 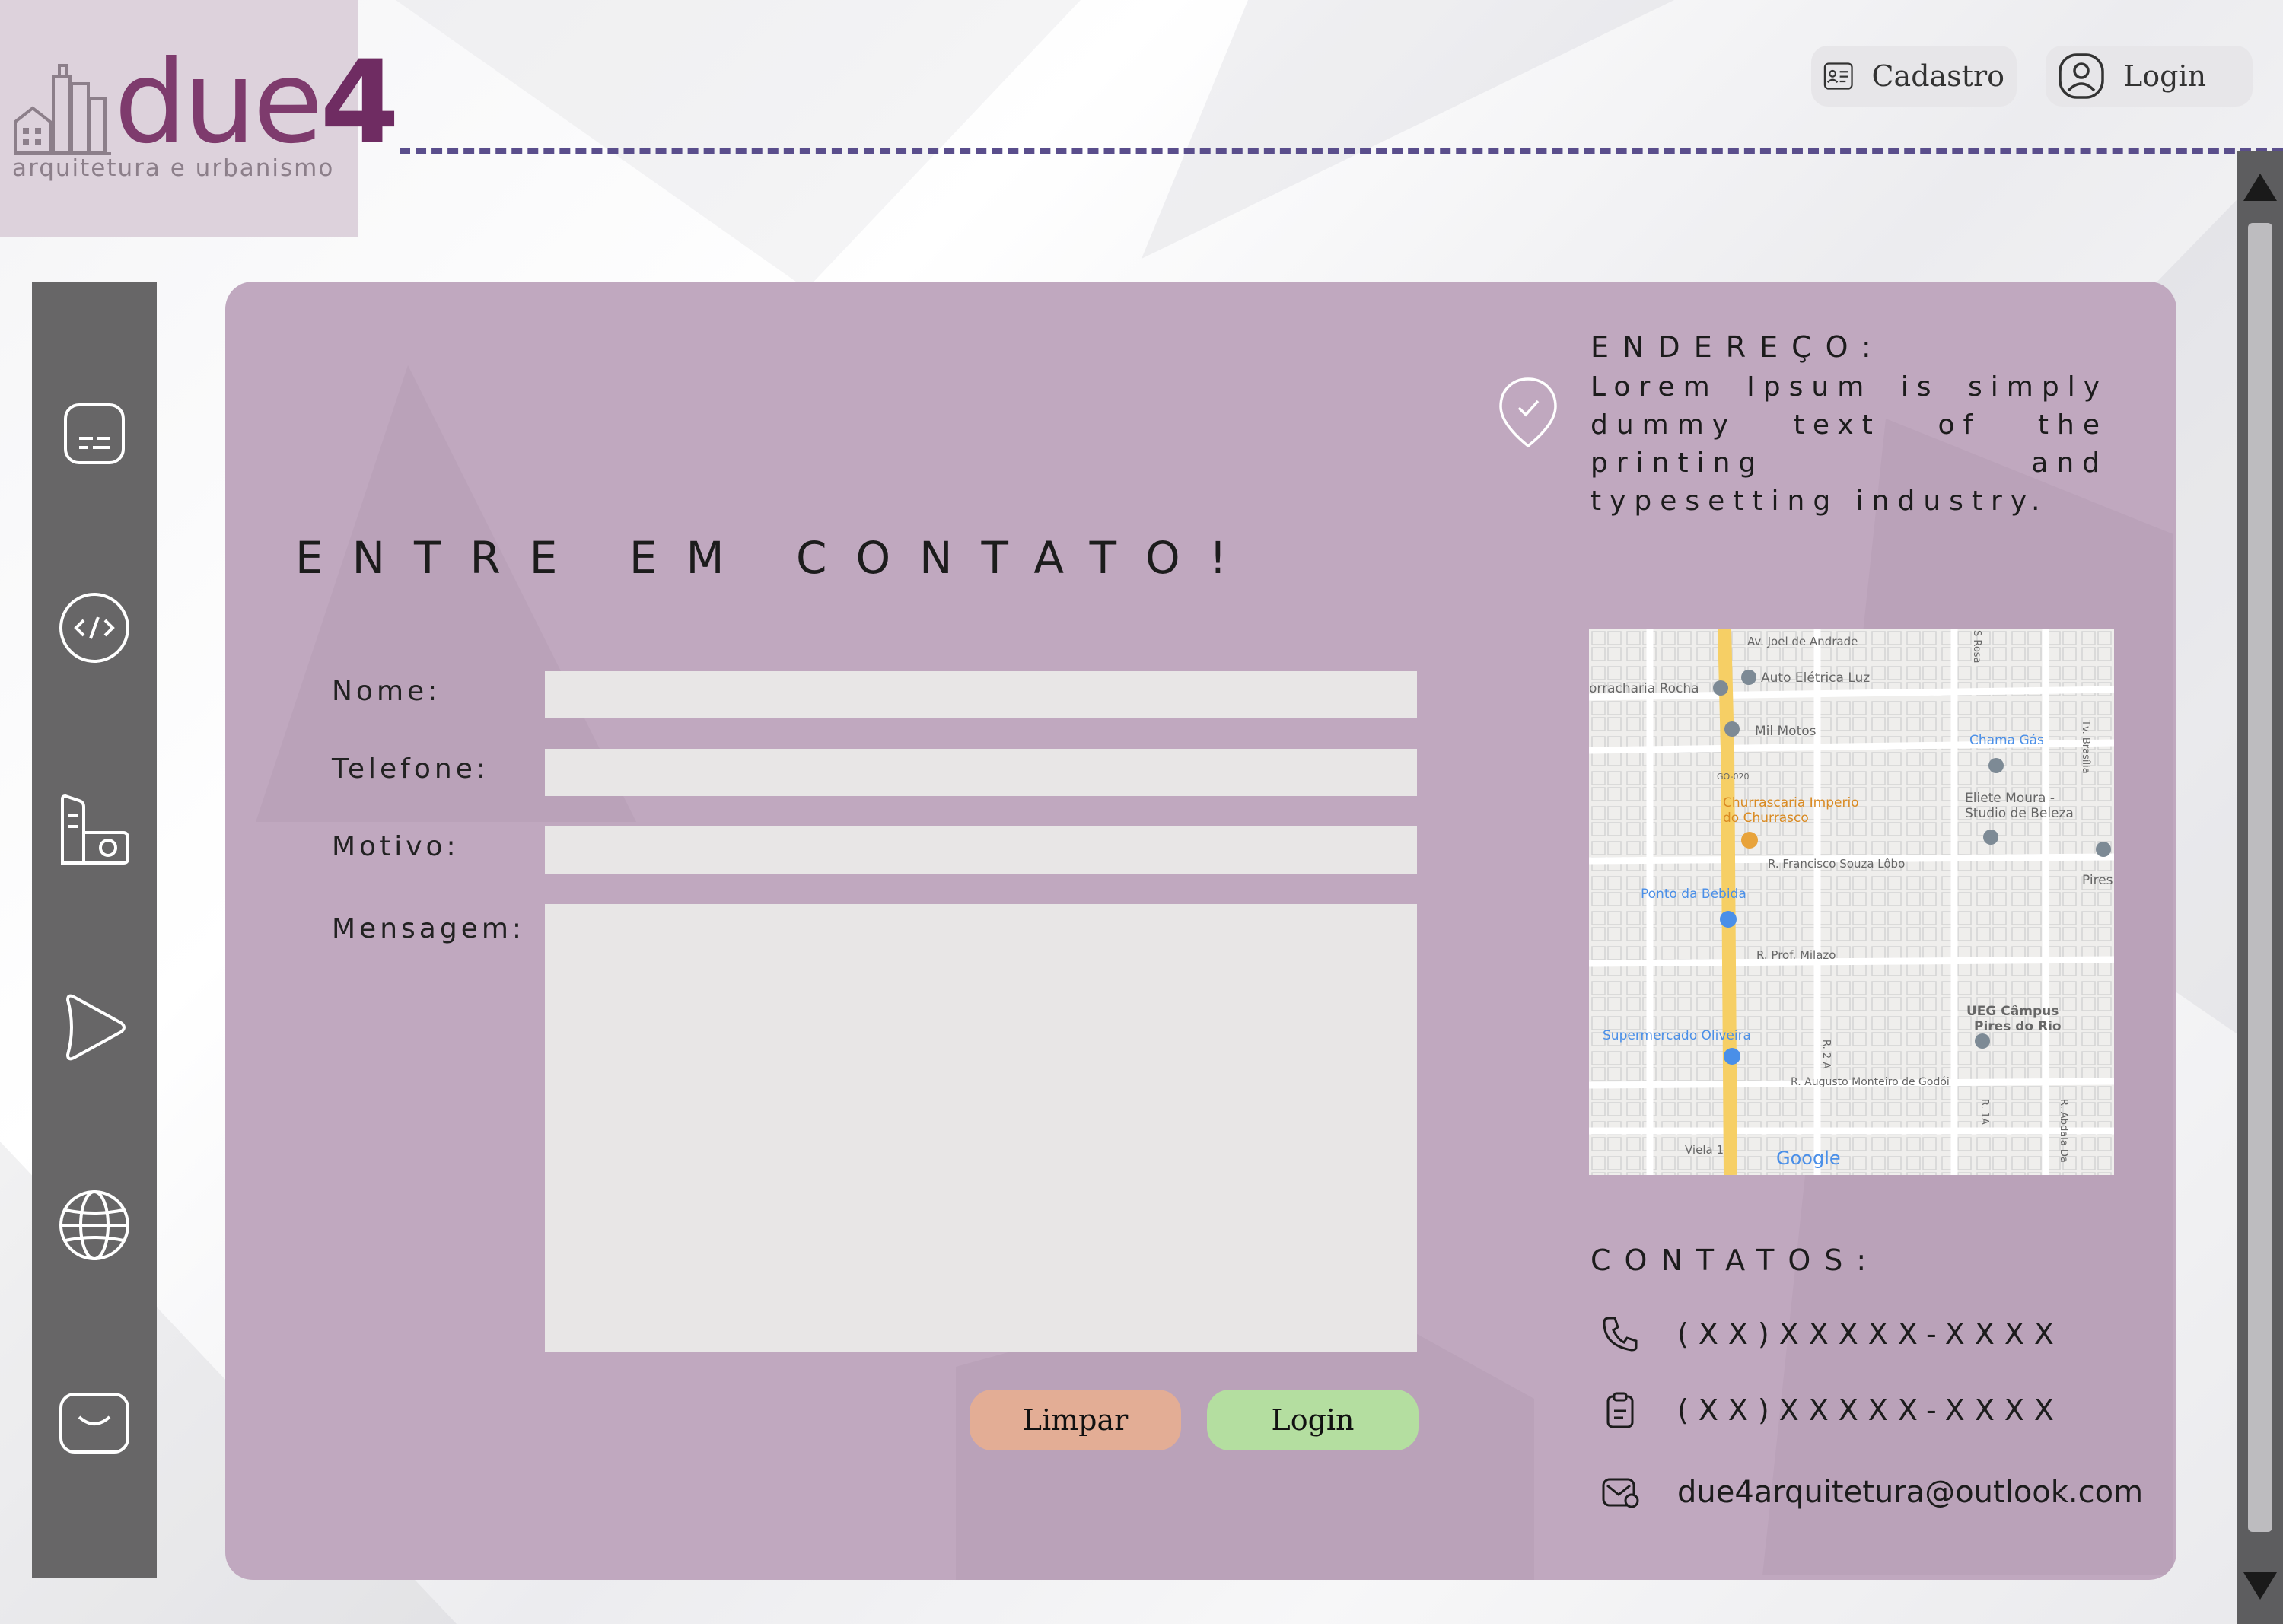 What do you see at coordinates (1791, 802) in the screenshot?
I see `svg-text: Churrascaria Imperio` at bounding box center [1791, 802].